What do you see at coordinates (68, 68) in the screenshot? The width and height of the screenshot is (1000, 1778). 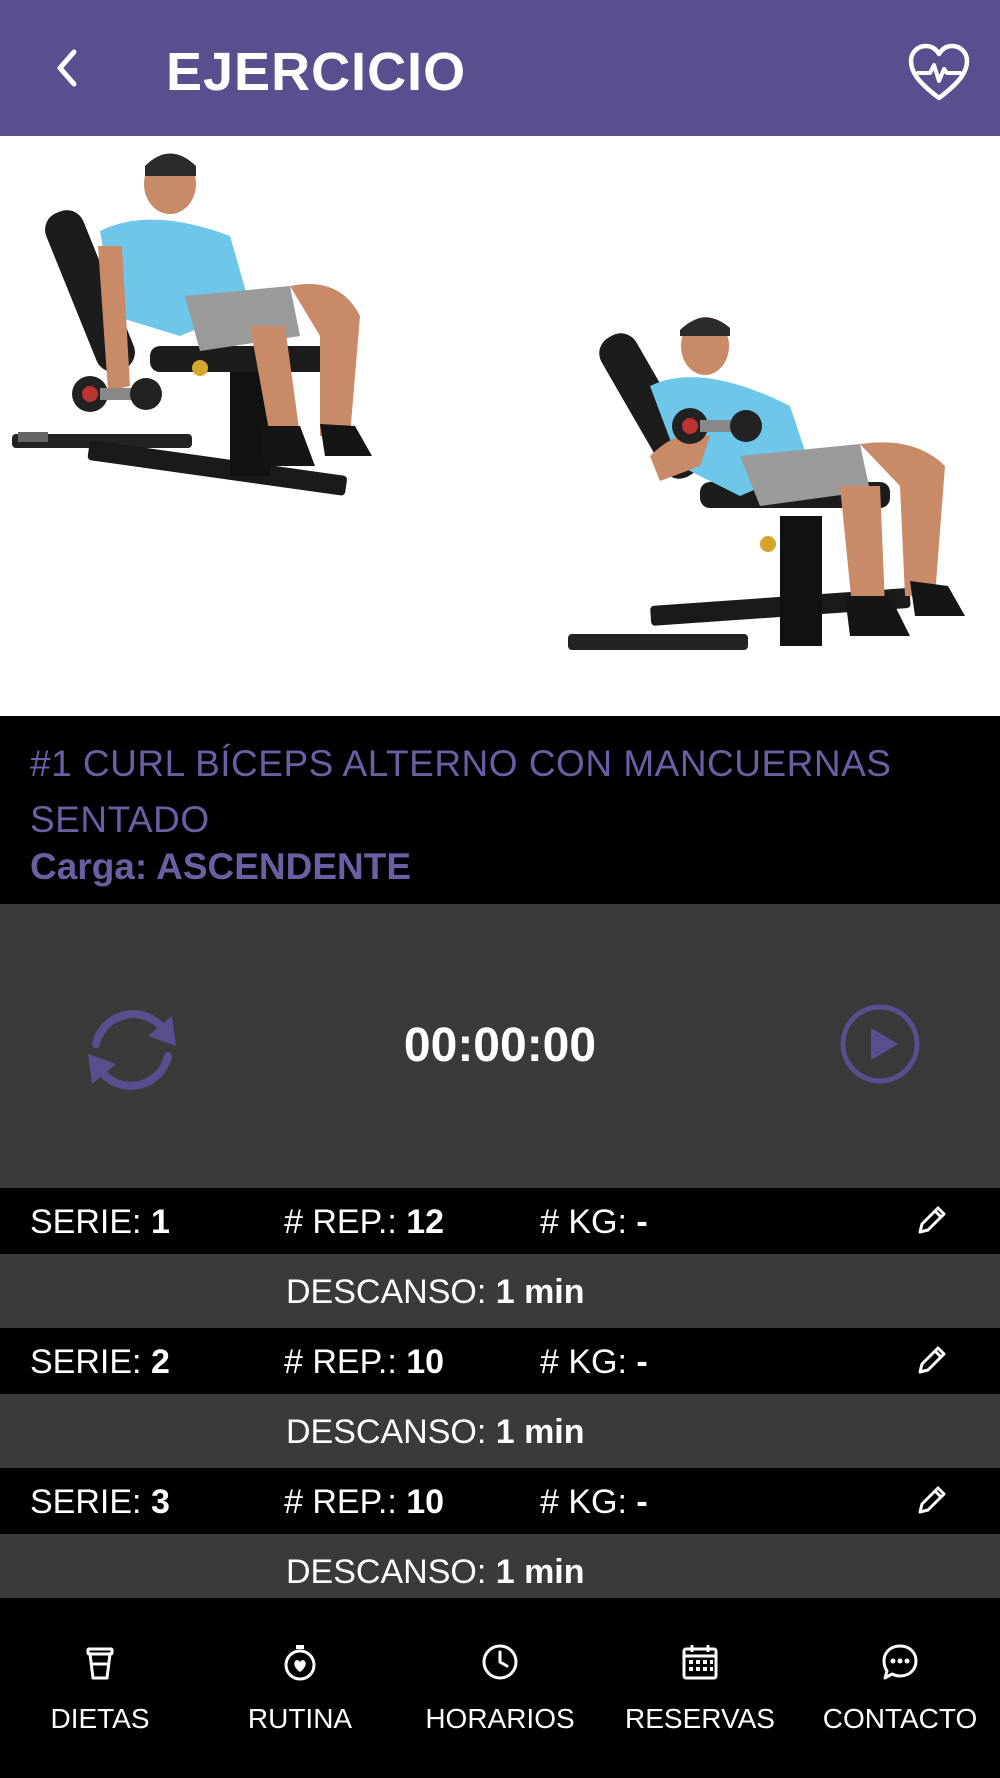 I see `chevron-left-icon` at bounding box center [68, 68].